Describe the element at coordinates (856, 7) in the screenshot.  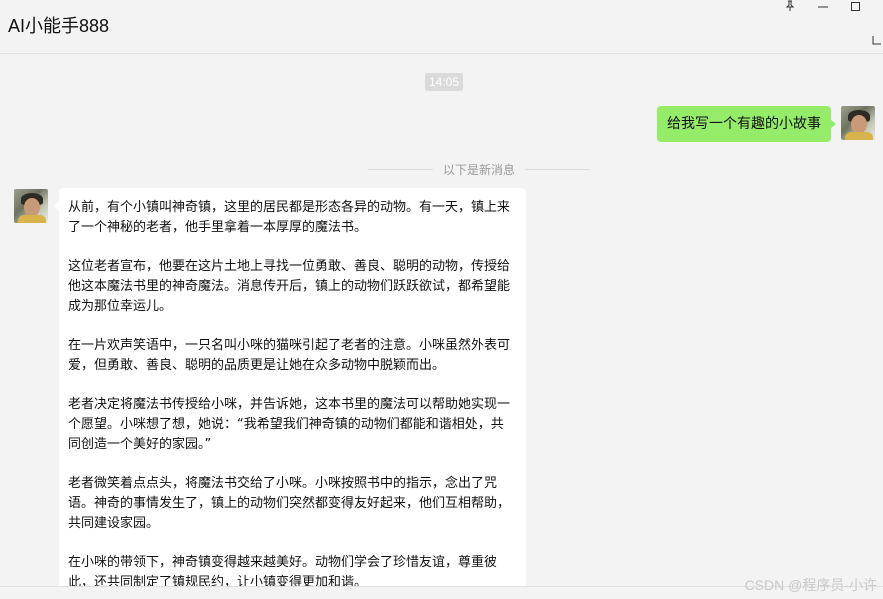
I see `maximize-icon` at that location.